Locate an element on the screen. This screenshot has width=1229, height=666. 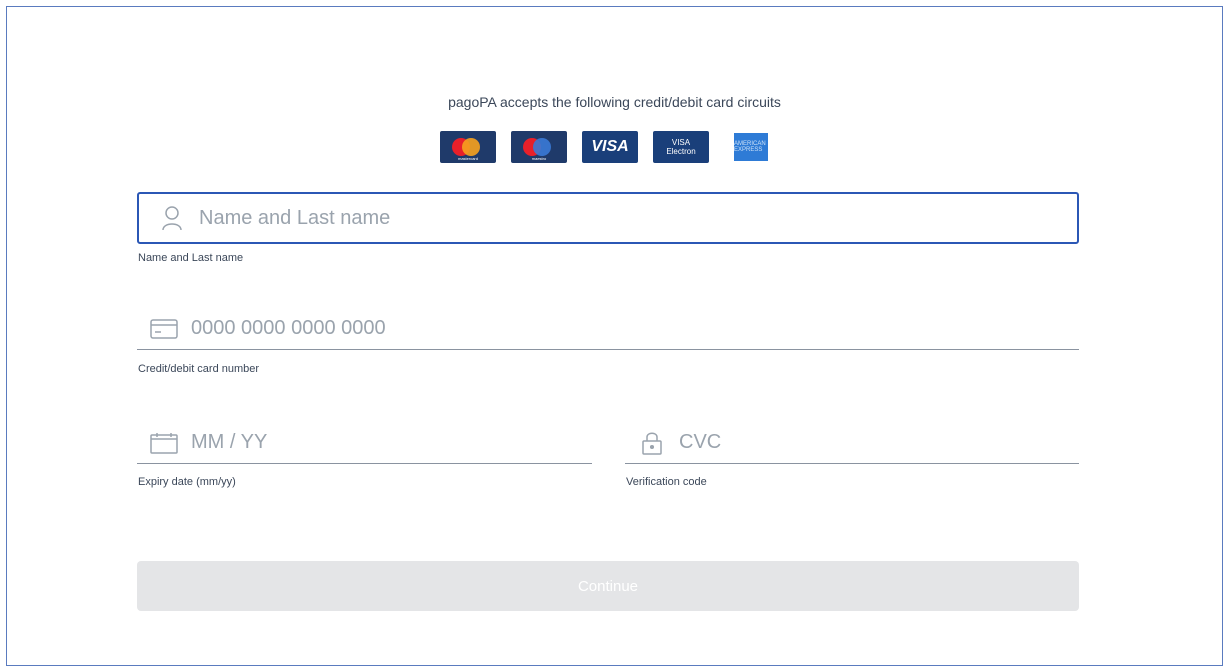
lock-icon is located at coordinates (652, 443).